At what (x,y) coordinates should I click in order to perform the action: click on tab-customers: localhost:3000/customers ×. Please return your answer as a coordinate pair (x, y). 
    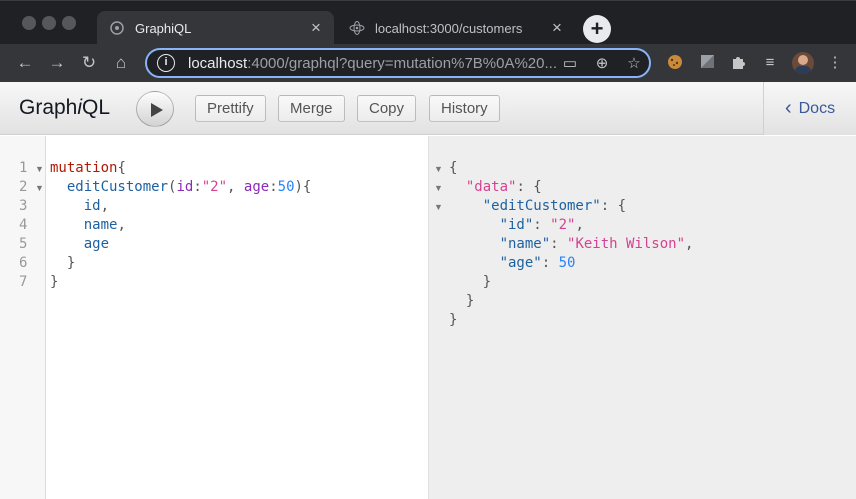
    Looking at the image, I should click on (456, 28).